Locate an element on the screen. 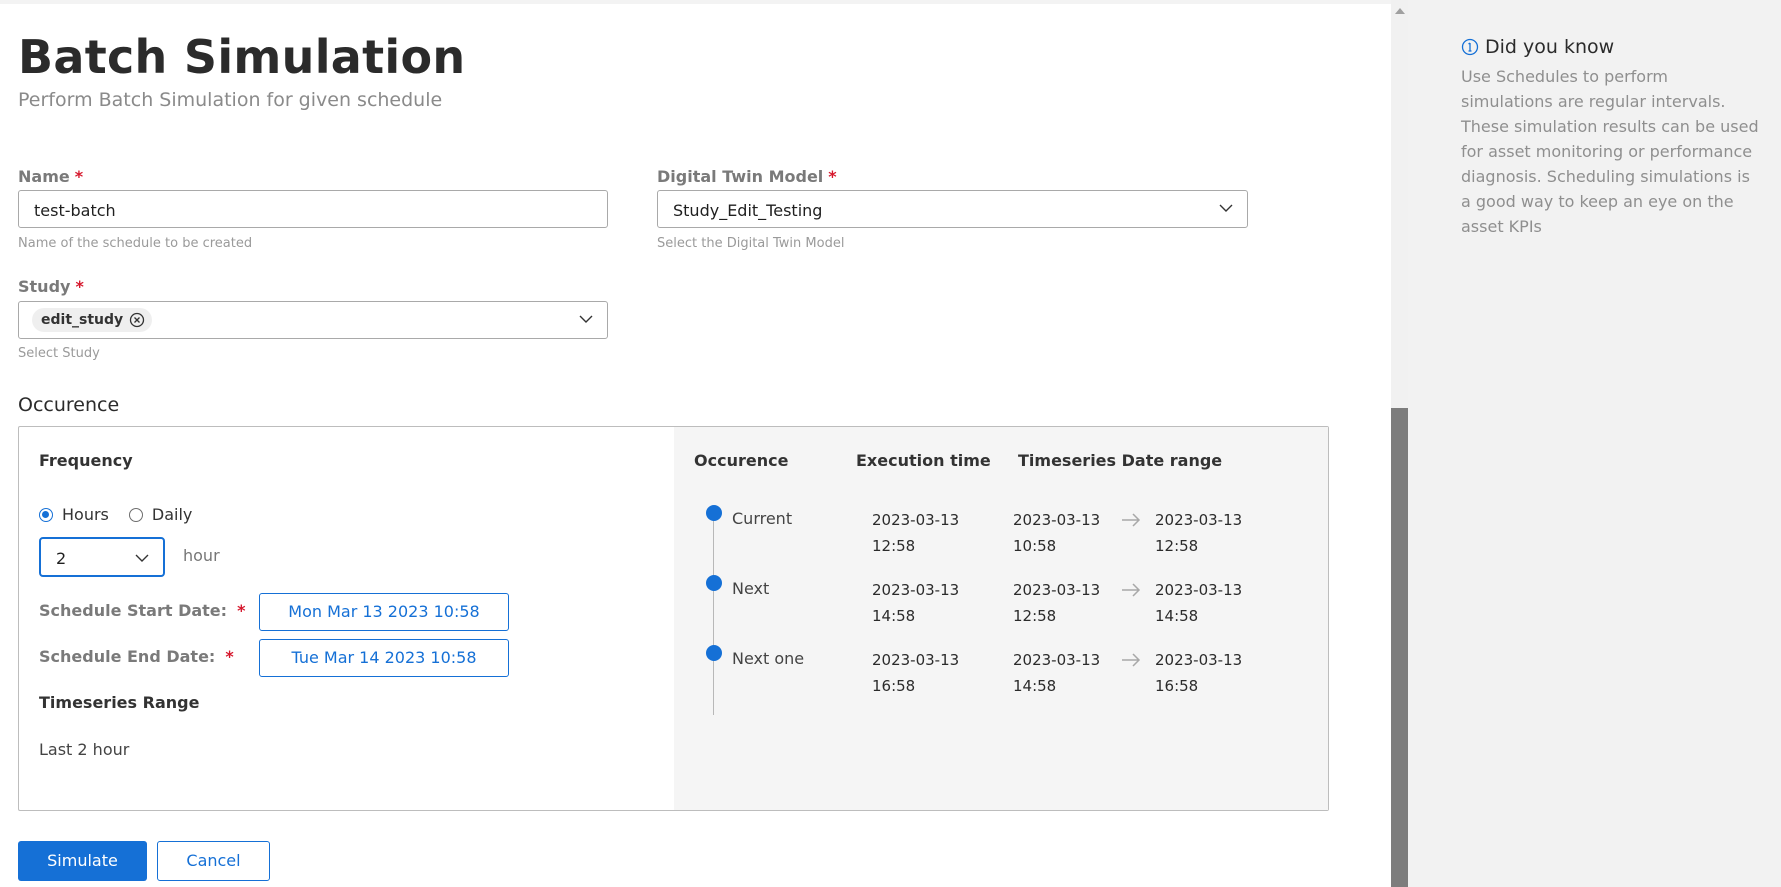  study-chip: edit_study is located at coordinates (92, 320).